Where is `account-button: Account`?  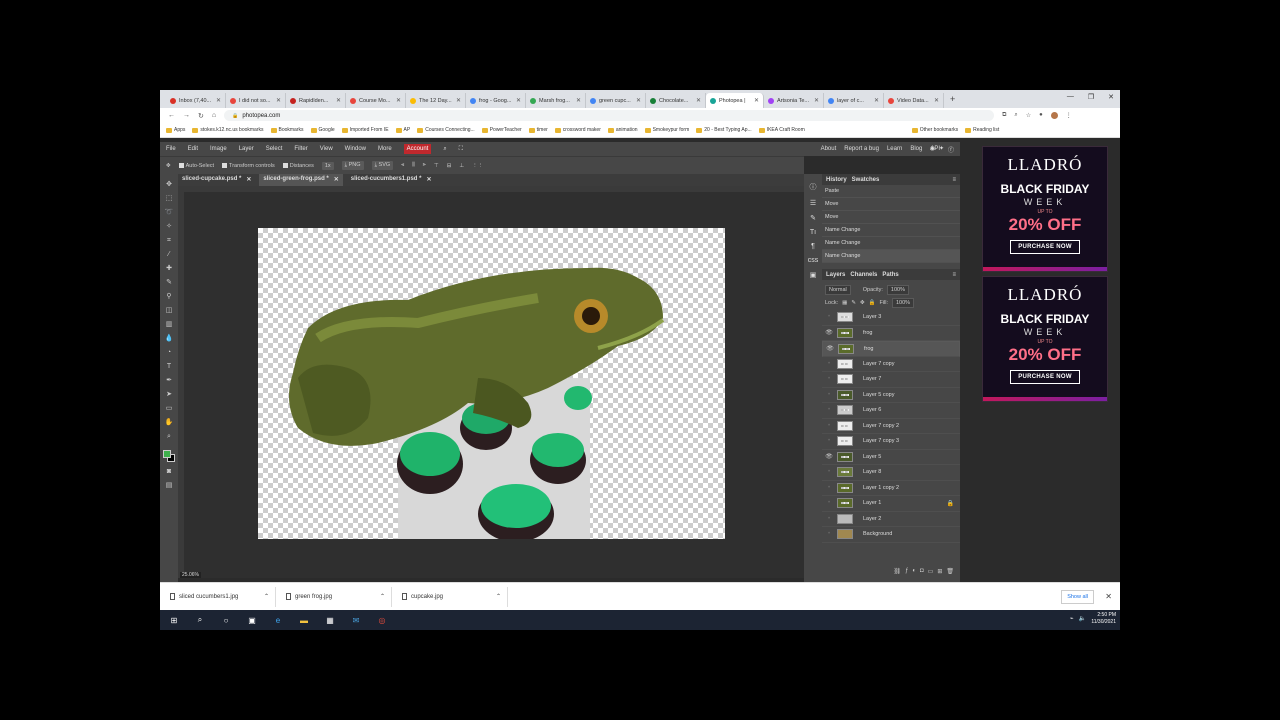 account-button: Account is located at coordinates (417, 149).